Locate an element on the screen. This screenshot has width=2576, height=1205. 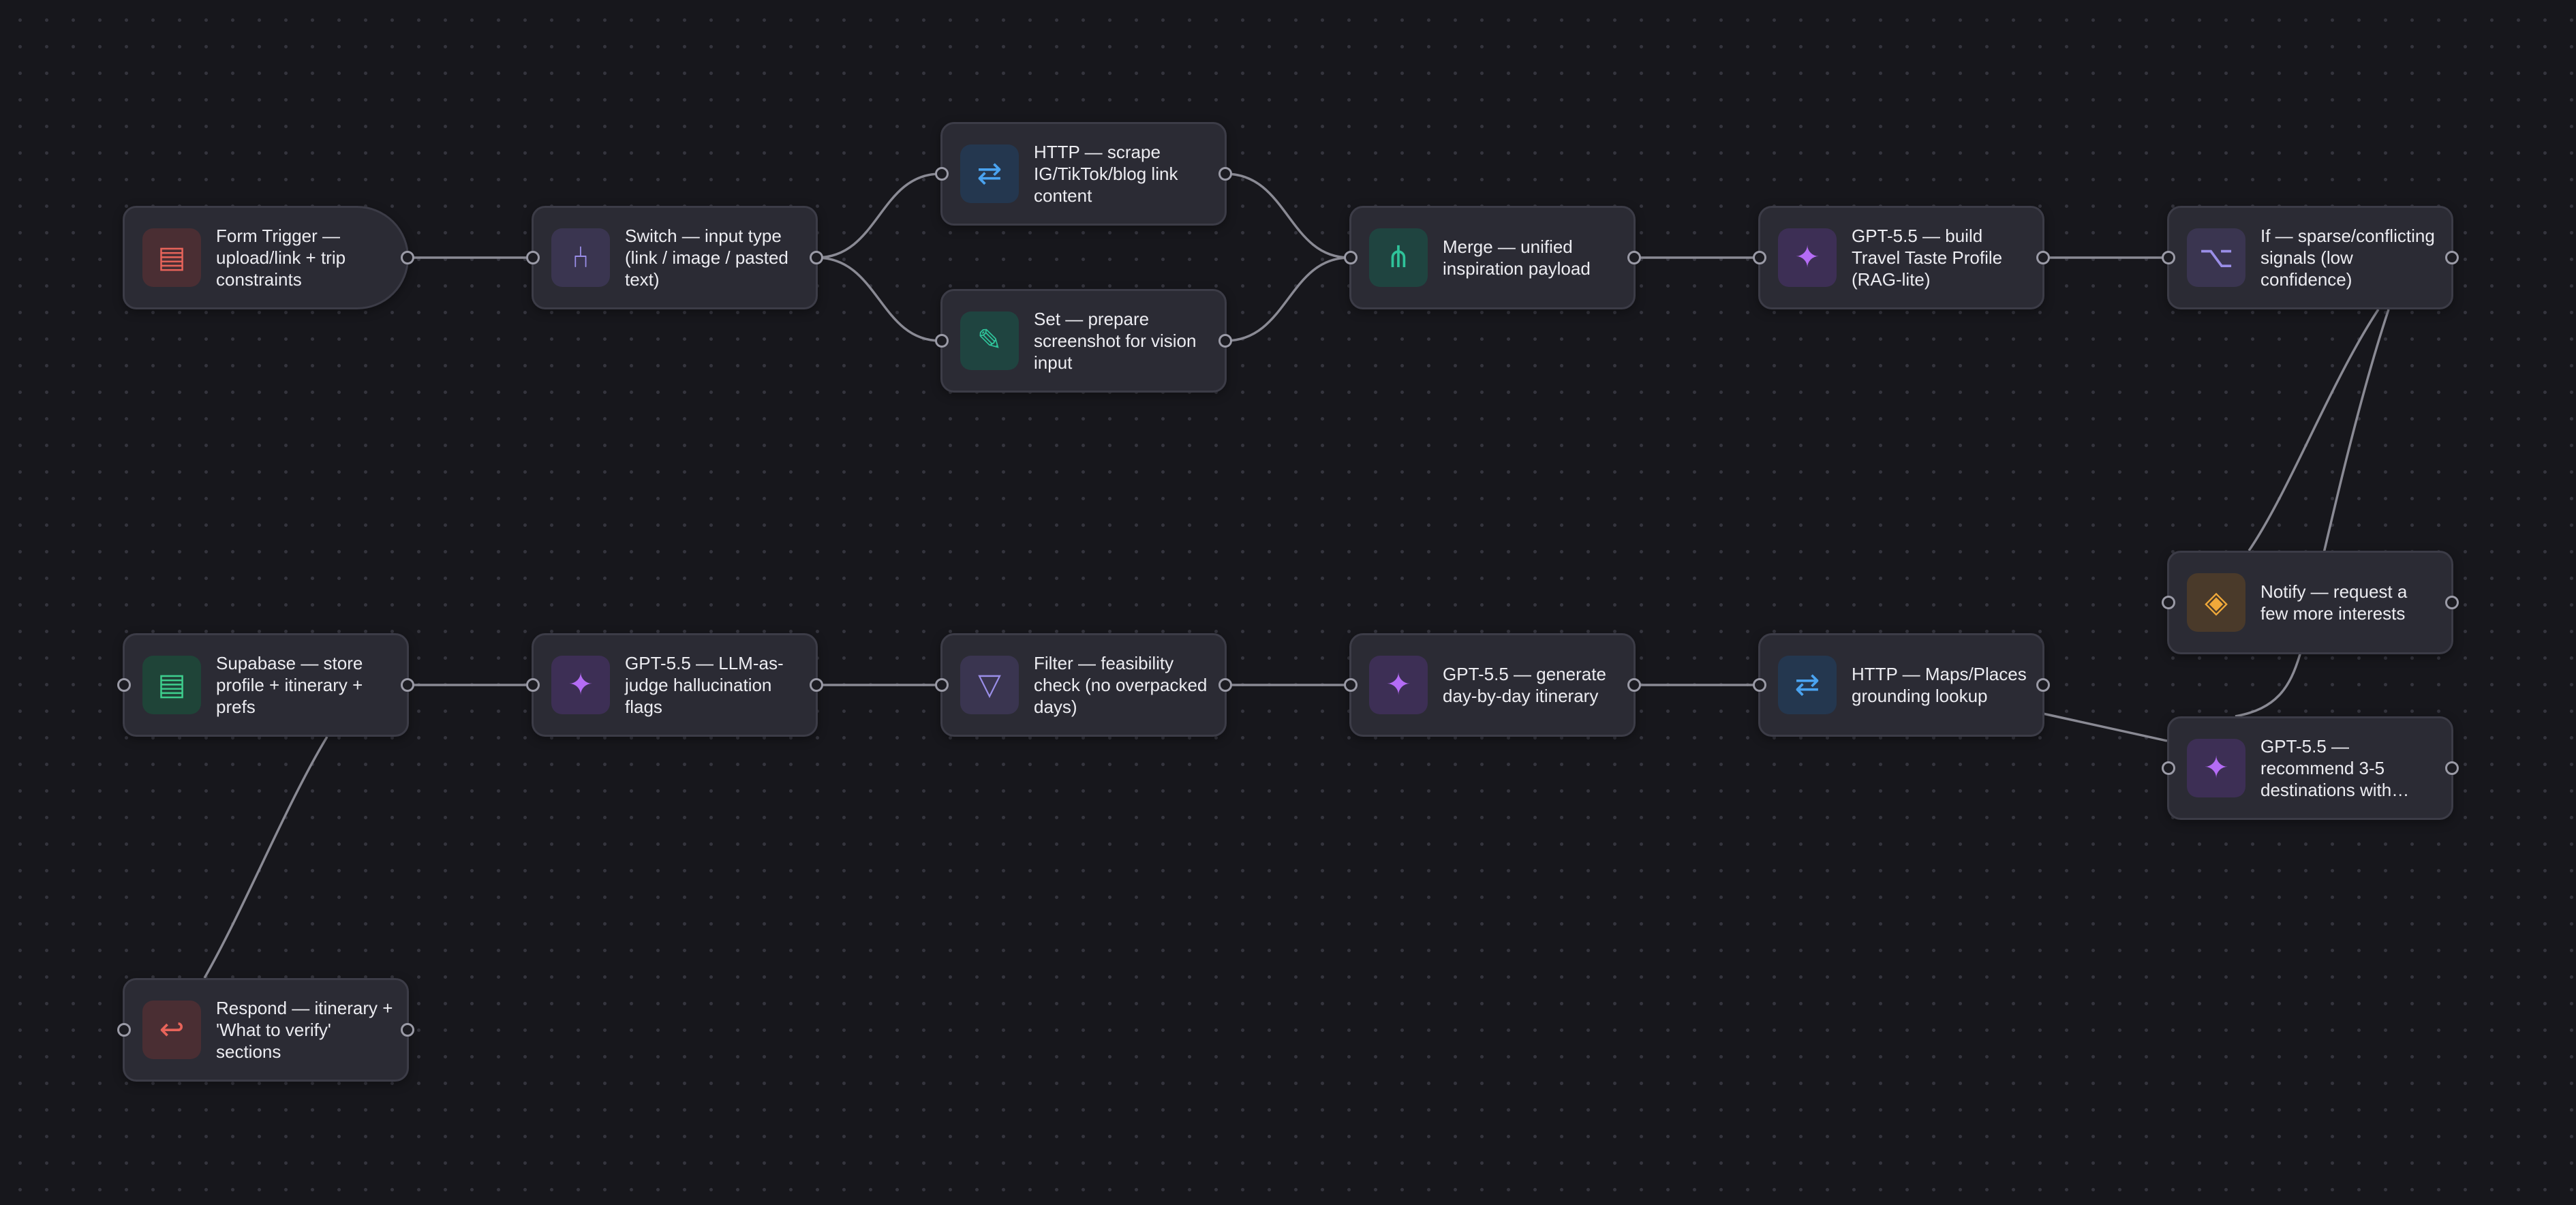
edge-switch-to-http is located at coordinates (878, 215).